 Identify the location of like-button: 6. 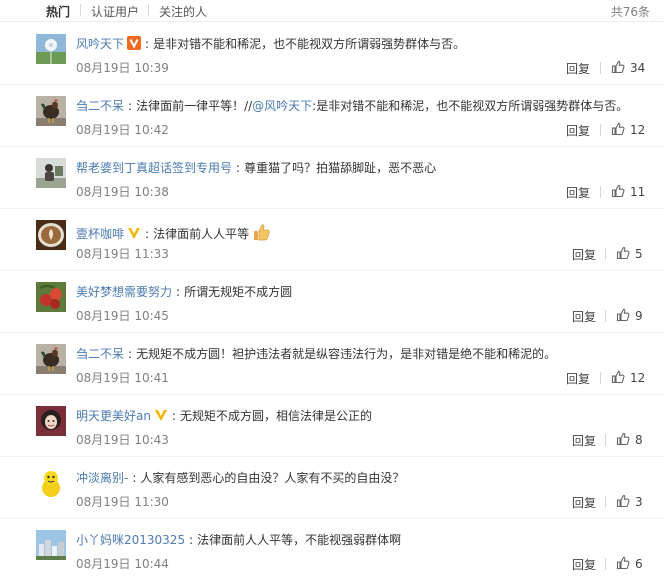
(629, 563).